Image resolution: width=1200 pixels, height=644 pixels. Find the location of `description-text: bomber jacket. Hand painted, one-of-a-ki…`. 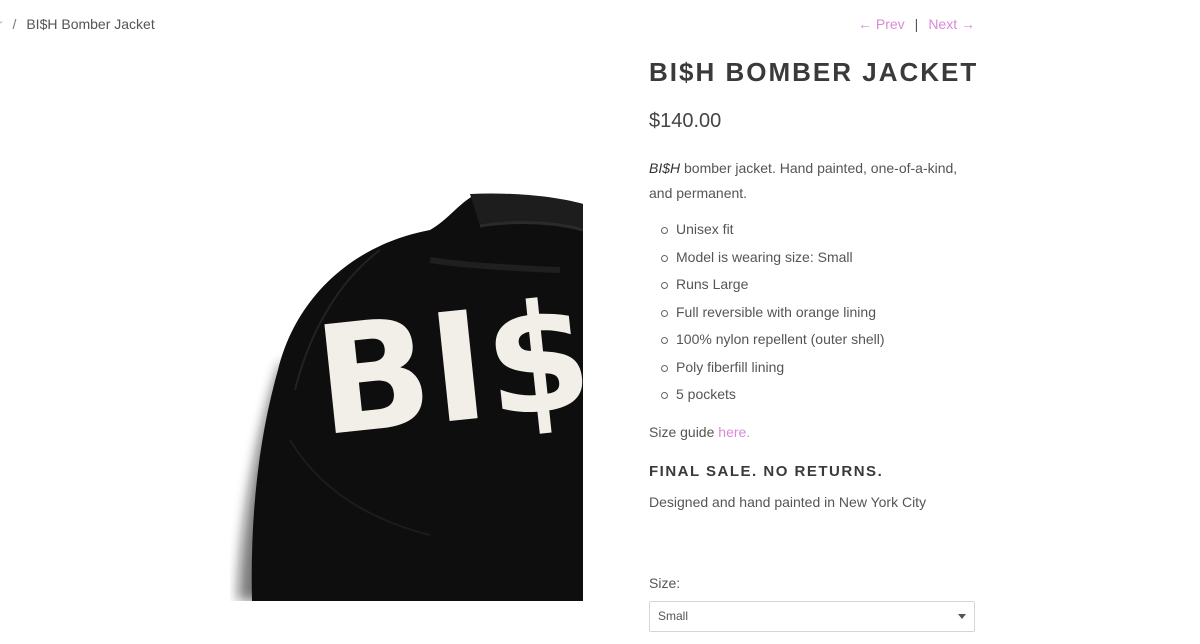

description-text: bomber jacket. Hand painted, one-of-a-ki… is located at coordinates (803, 180).